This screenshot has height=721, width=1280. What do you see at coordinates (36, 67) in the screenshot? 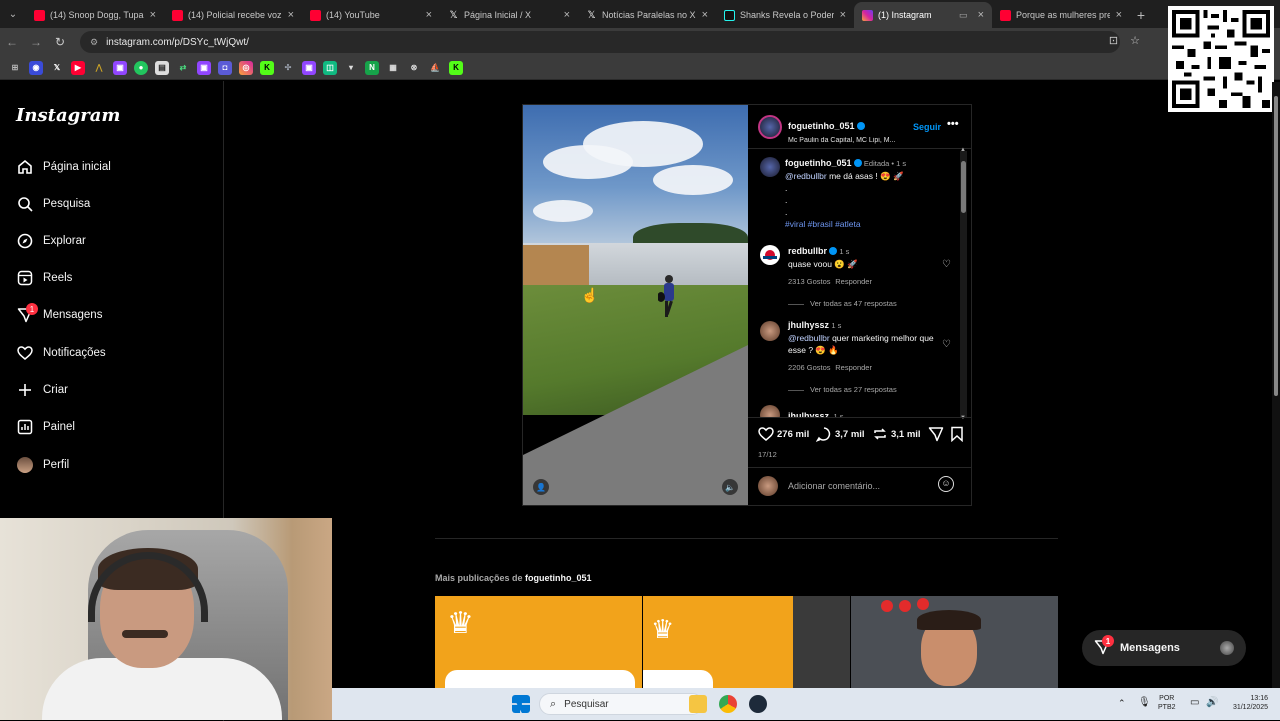
I see `bookmark-icon: ◉` at bounding box center [36, 67].